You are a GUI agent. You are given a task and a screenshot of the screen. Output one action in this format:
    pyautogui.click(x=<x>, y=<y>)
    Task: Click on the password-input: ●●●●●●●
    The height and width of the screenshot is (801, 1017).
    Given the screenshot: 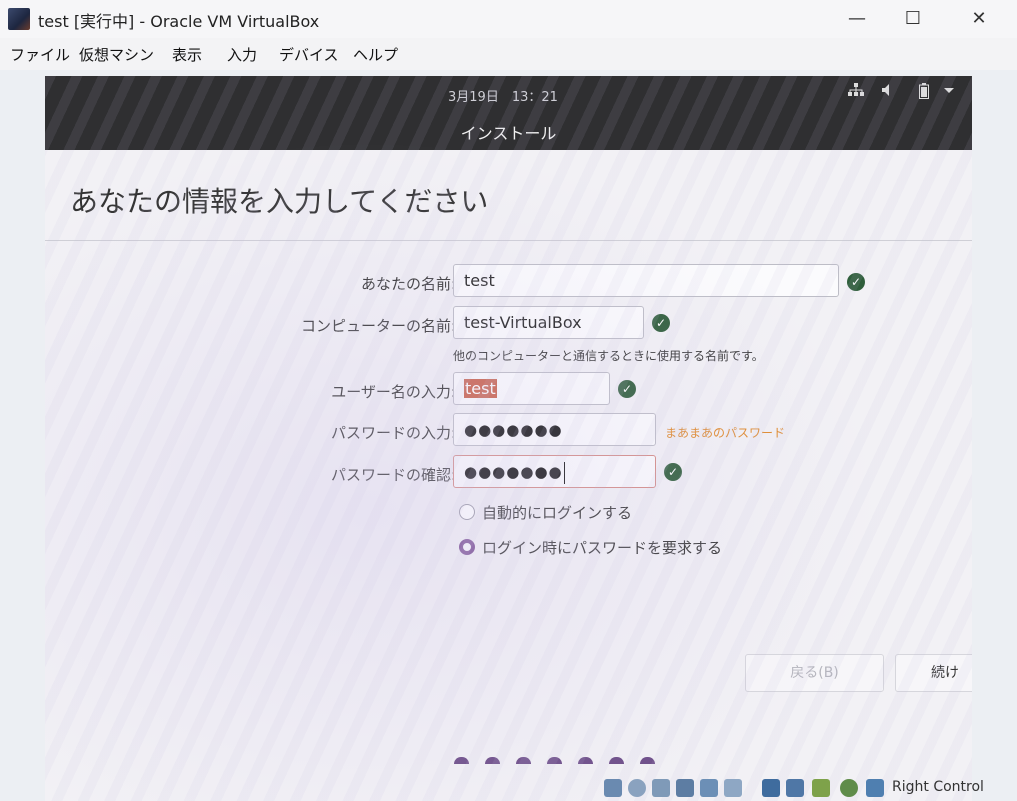 What is the action you would take?
    pyautogui.click(x=554, y=429)
    